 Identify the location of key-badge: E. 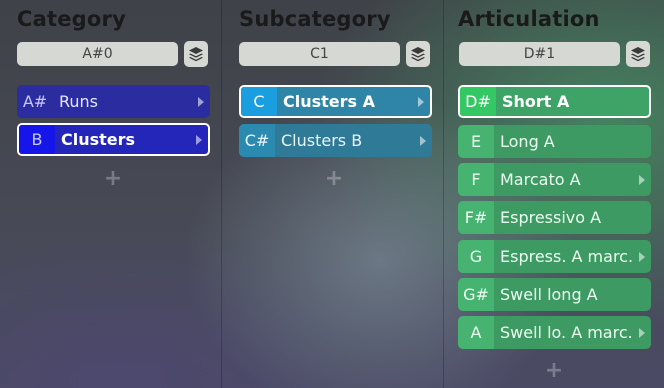
(476, 141).